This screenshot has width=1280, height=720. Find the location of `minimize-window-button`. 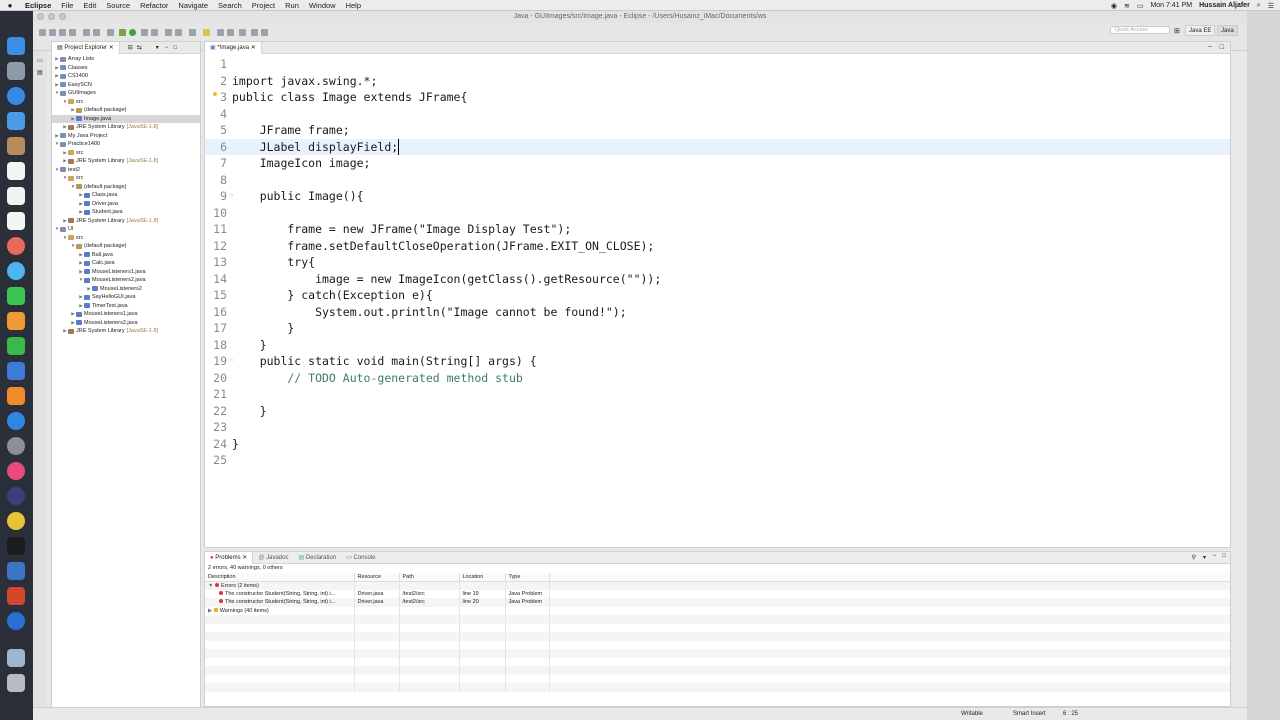

minimize-window-button is located at coordinates (51, 16).